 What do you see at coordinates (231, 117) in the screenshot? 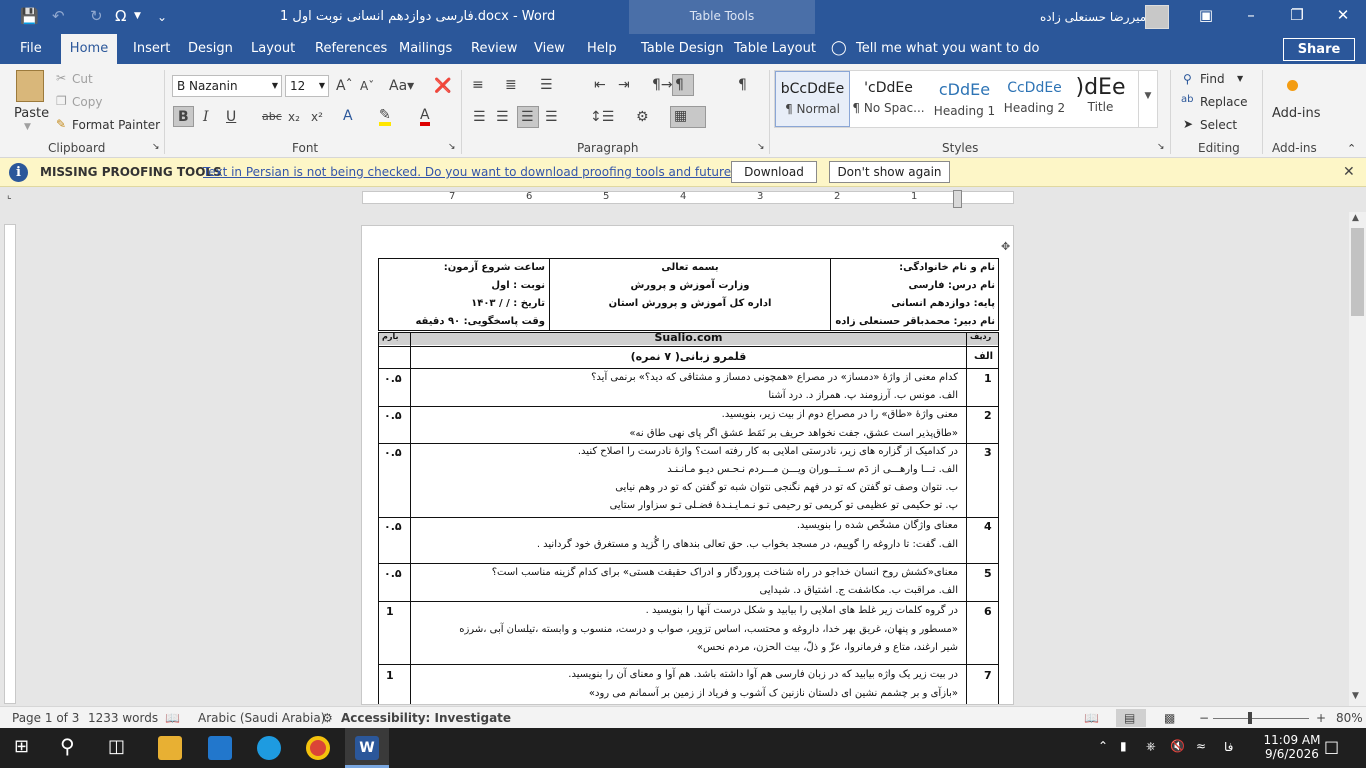
I see `underline-icon: U` at bounding box center [231, 117].